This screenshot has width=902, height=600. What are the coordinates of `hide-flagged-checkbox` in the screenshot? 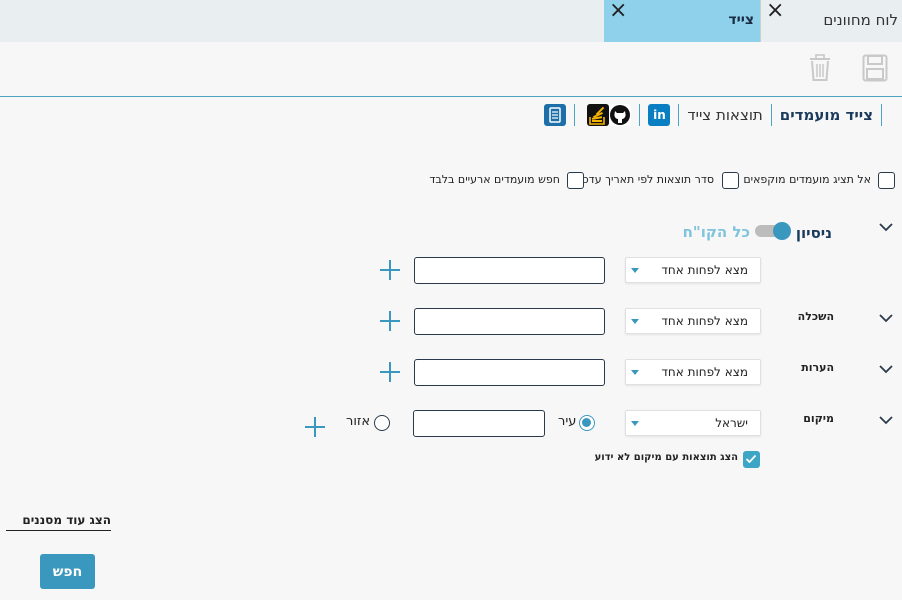 It's located at (886, 180).